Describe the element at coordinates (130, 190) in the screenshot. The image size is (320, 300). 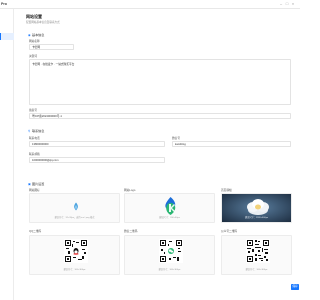
I see `logo-label: 网站Logo` at that location.